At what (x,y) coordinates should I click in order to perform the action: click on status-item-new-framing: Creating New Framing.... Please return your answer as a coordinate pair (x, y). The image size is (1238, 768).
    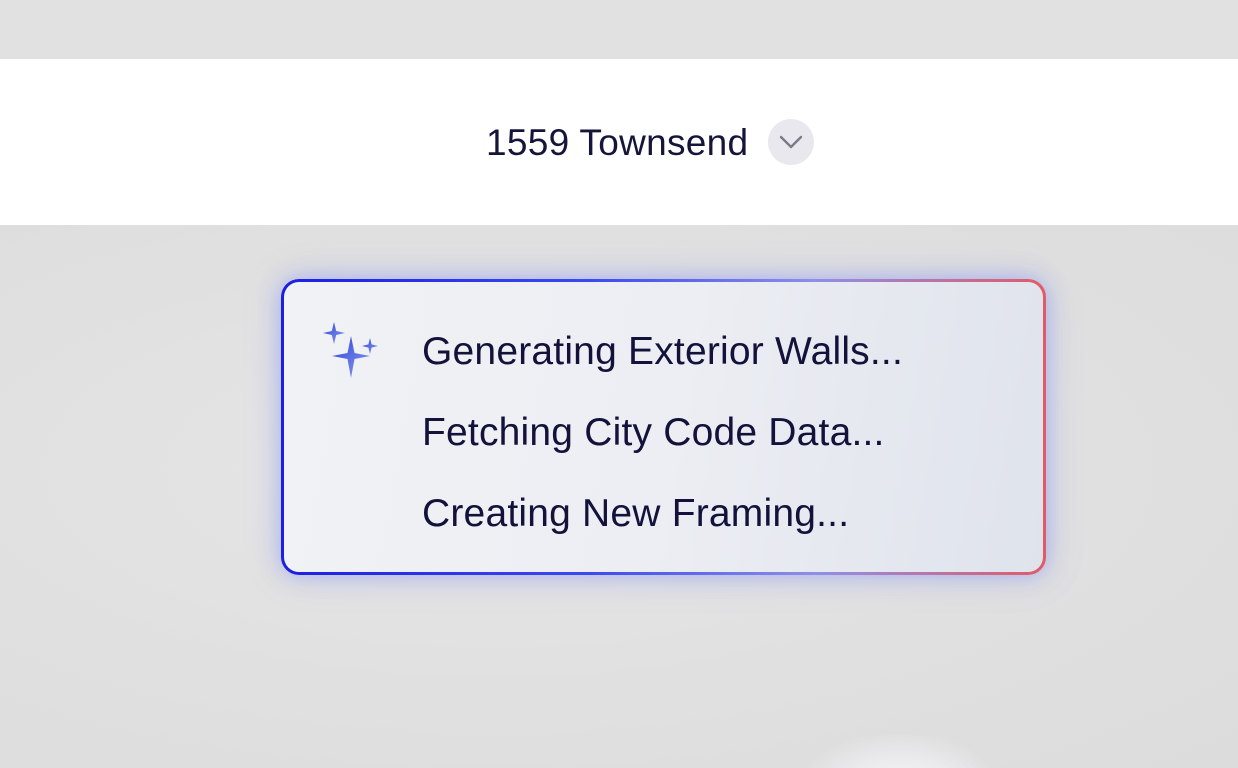
    Looking at the image, I should click on (636, 513).